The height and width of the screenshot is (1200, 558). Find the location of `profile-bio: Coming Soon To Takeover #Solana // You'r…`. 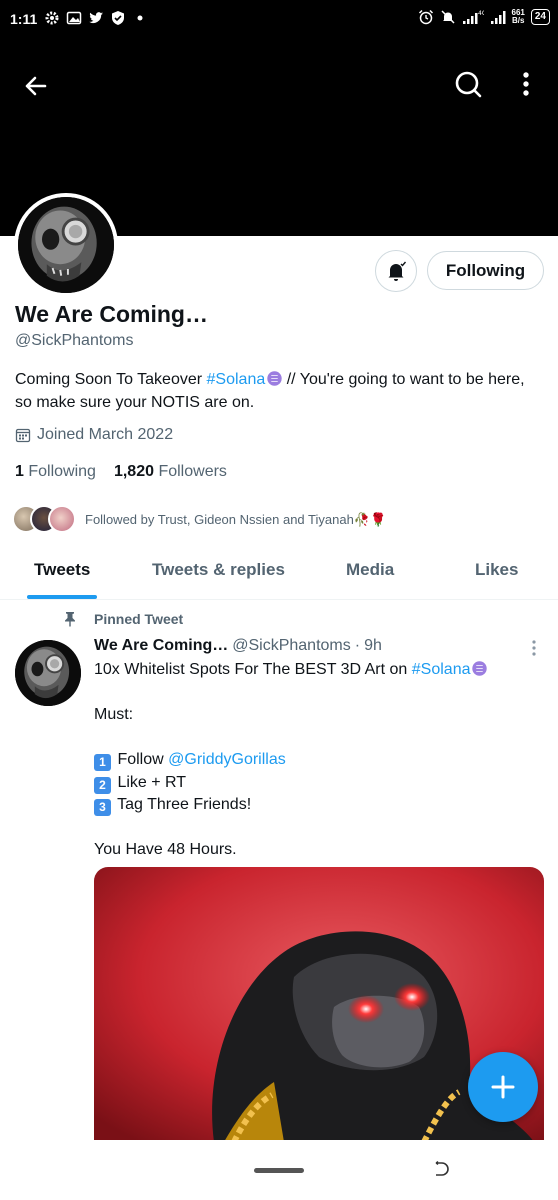

profile-bio: Coming Soon To Takeover #Solana // You'r… is located at coordinates (270, 390).